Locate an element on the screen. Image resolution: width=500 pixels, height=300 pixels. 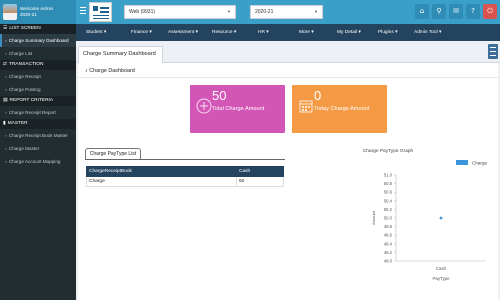
calendar-icon is located at coordinates (306, 106).